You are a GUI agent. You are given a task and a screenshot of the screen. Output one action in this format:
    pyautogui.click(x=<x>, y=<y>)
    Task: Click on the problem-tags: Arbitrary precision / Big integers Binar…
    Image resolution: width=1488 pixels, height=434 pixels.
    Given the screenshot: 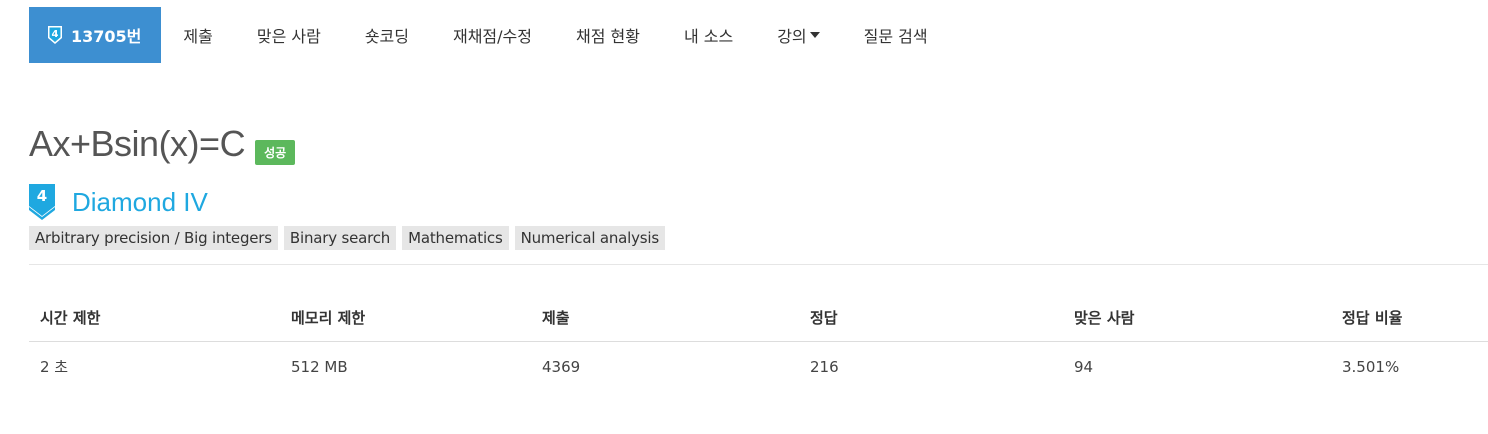 What is the action you would take?
    pyautogui.click(x=350, y=238)
    